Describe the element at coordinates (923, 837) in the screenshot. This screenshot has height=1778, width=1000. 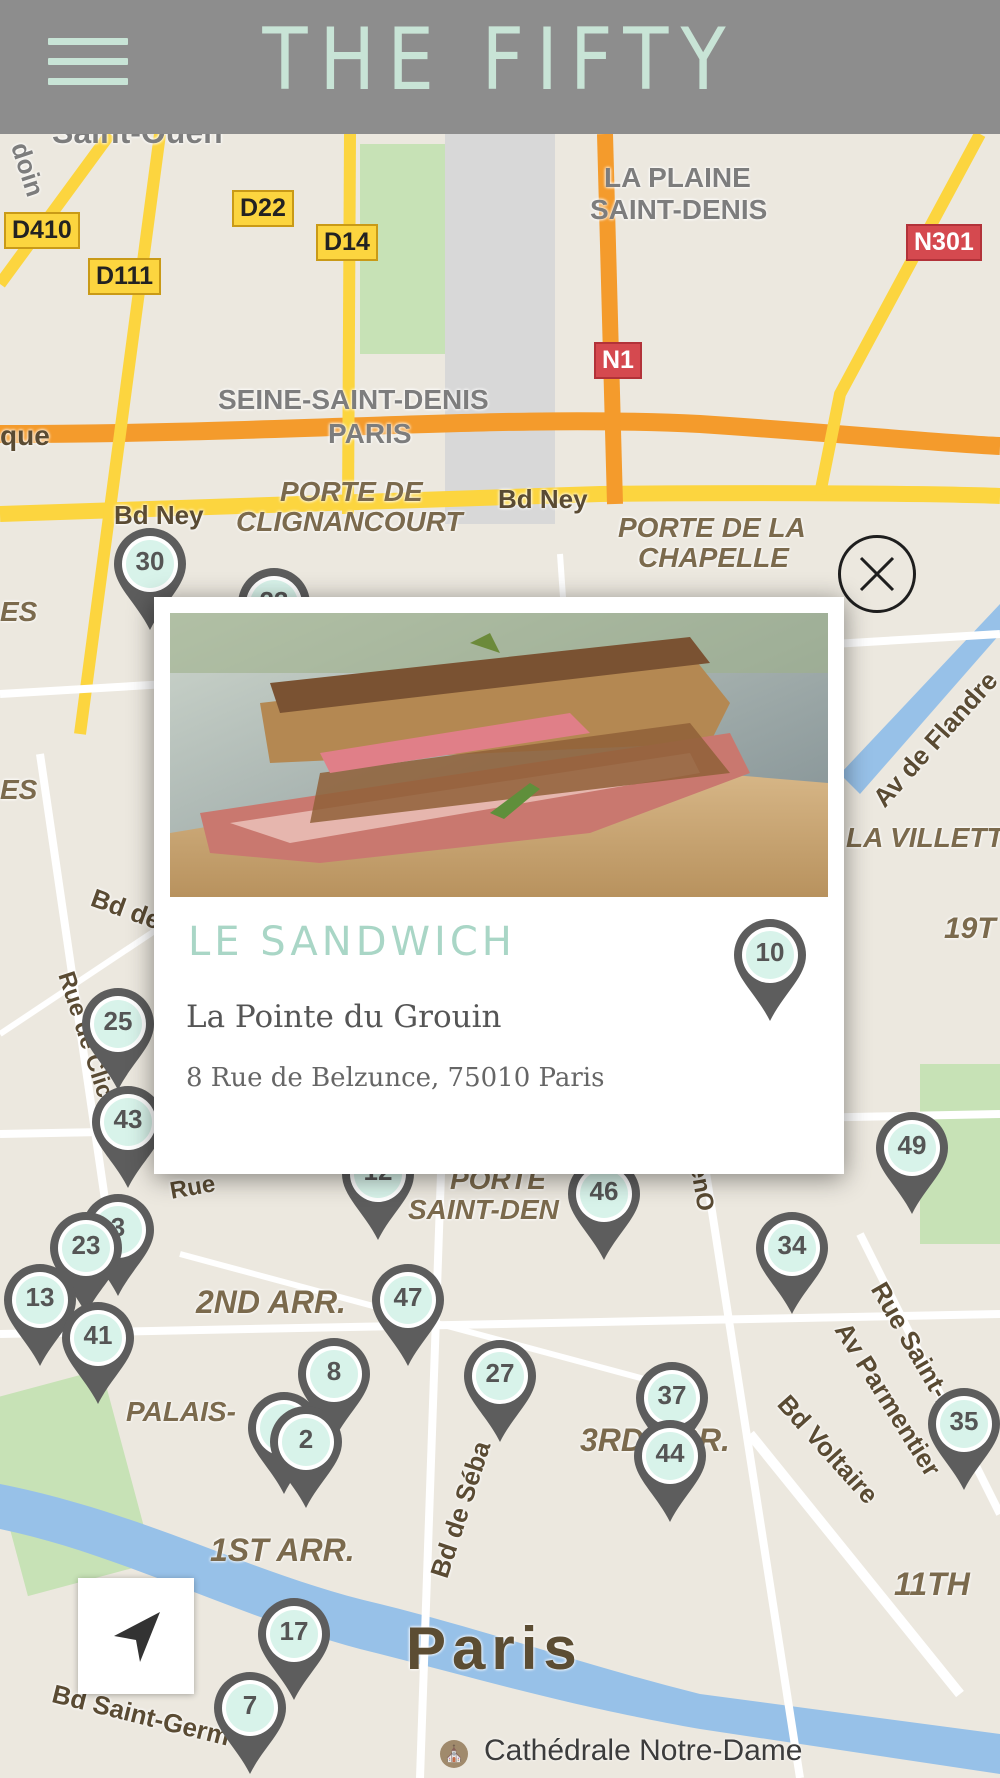
I see `map-label: LA VILLETT` at that location.